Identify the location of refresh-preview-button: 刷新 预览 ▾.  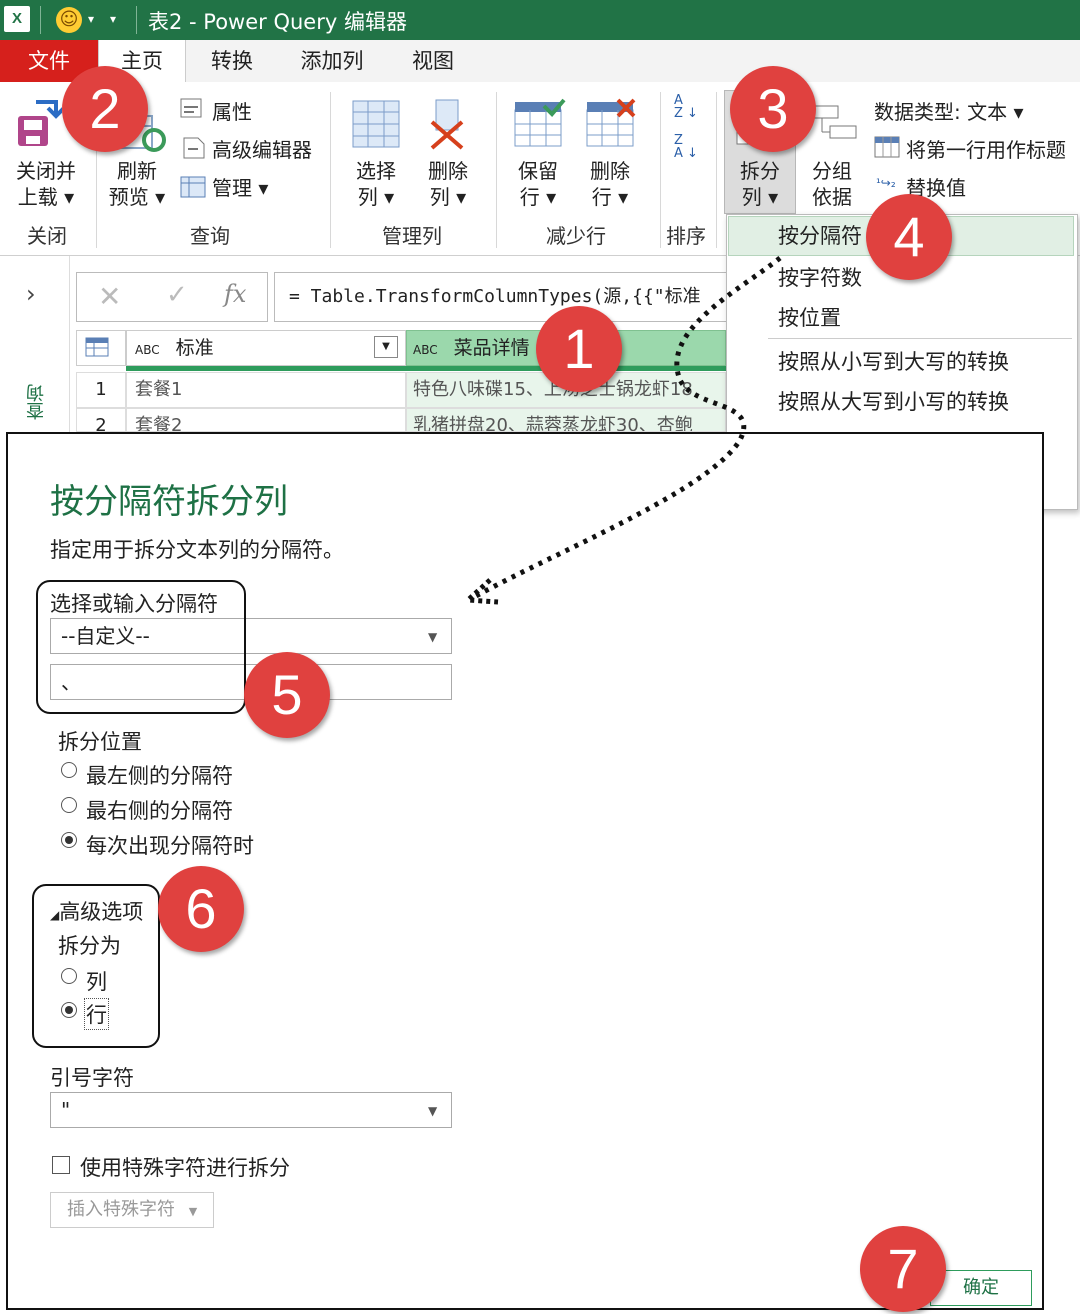
(137, 184).